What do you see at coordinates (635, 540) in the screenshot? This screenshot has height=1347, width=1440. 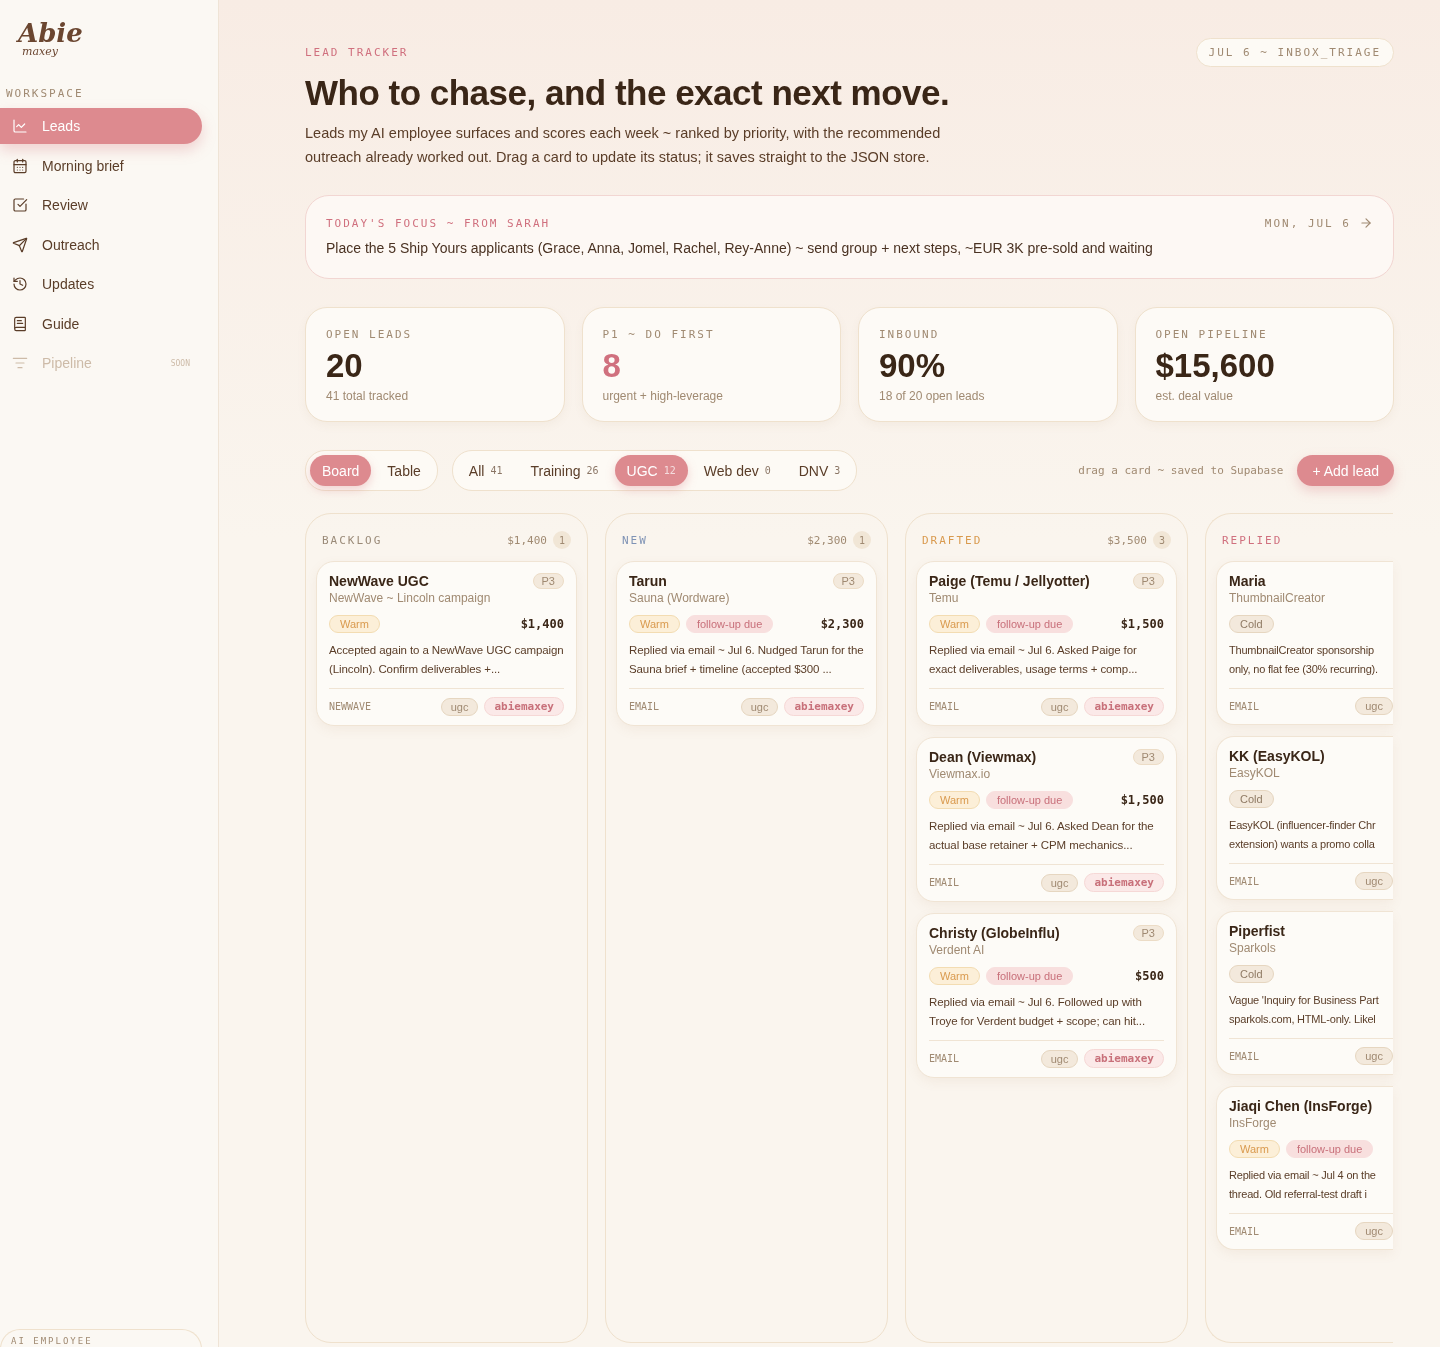 I see `column-title: NEW` at bounding box center [635, 540].